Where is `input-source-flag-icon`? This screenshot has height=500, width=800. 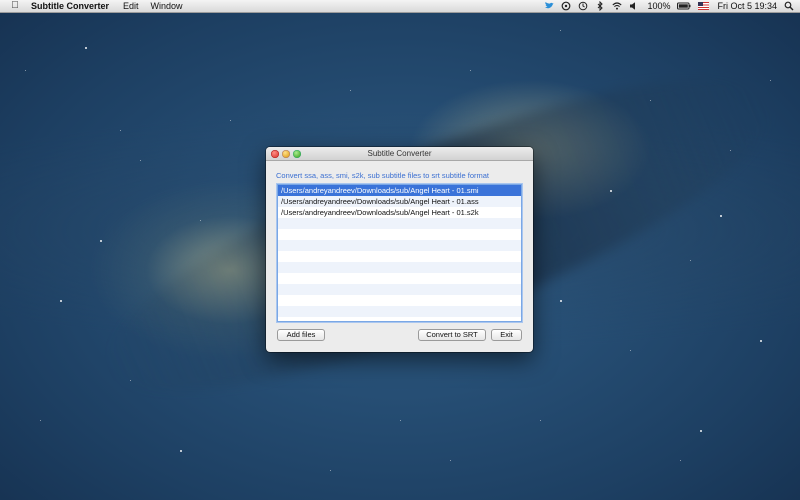 input-source-flag-icon is located at coordinates (704, 6).